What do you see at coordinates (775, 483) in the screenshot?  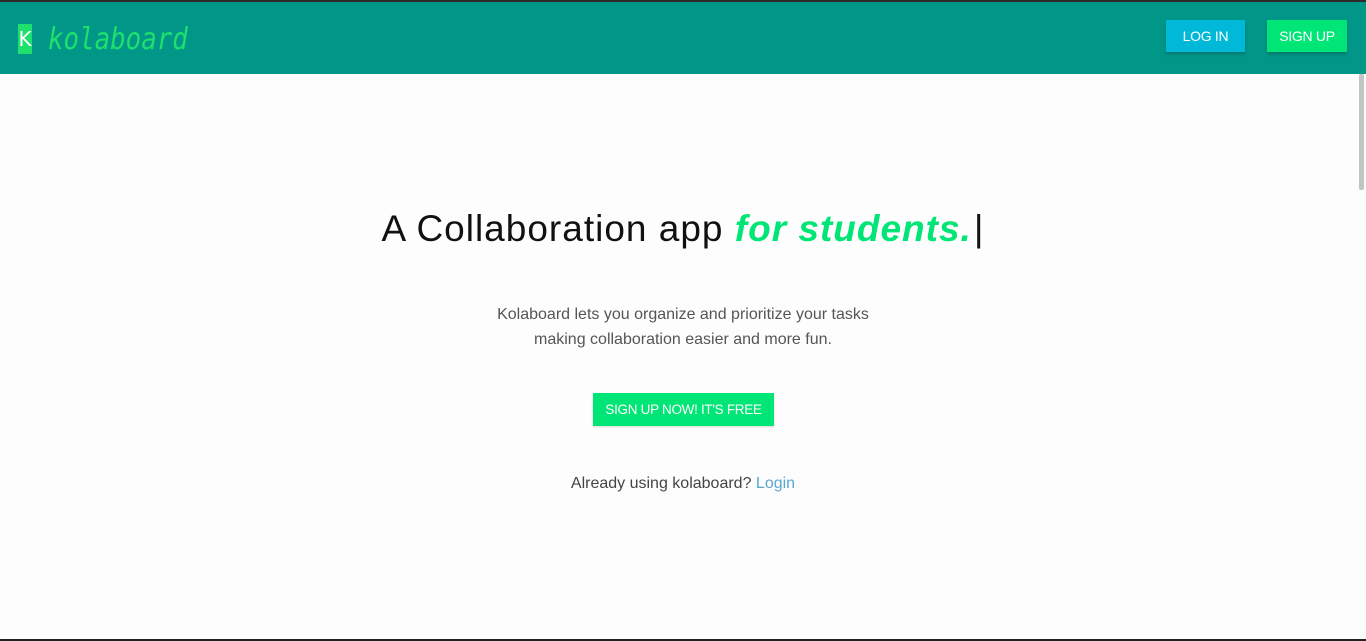 I see `login-link: Login` at bounding box center [775, 483].